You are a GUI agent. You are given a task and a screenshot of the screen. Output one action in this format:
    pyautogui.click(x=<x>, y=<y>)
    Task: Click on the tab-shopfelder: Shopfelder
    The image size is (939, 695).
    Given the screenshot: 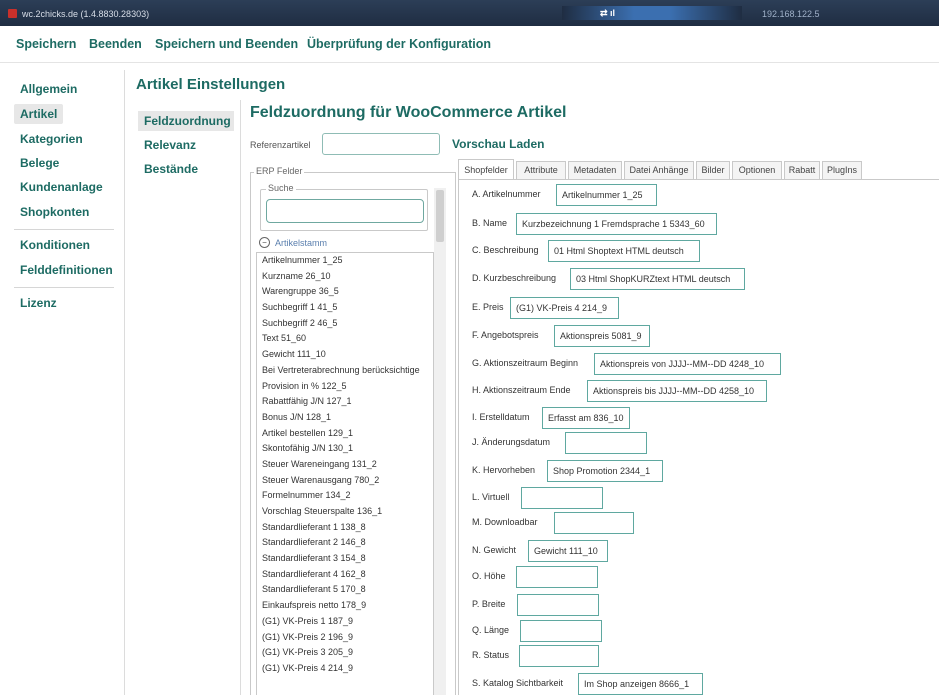 What is the action you would take?
    pyautogui.click(x=486, y=169)
    